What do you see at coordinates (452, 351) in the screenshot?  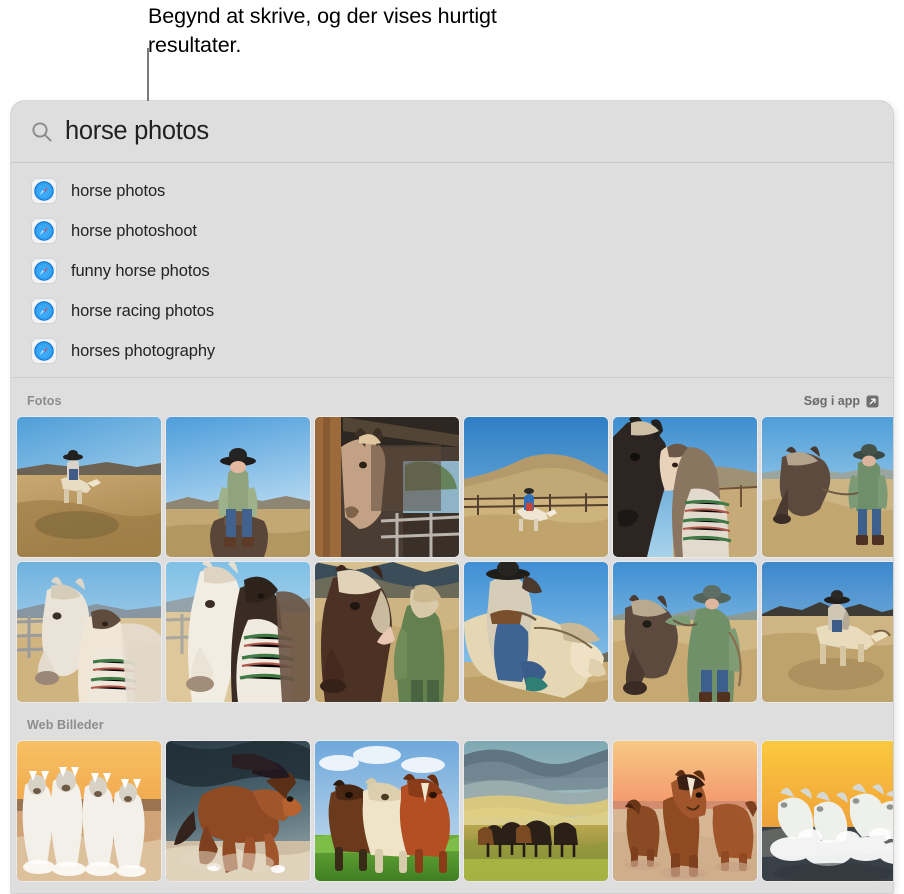 I see `list-item: horses photography` at bounding box center [452, 351].